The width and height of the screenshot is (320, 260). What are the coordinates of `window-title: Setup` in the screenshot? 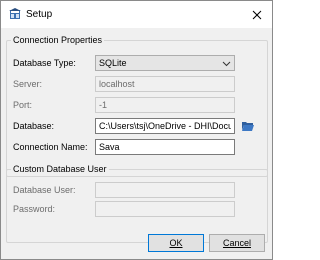 It's located at (39, 14).